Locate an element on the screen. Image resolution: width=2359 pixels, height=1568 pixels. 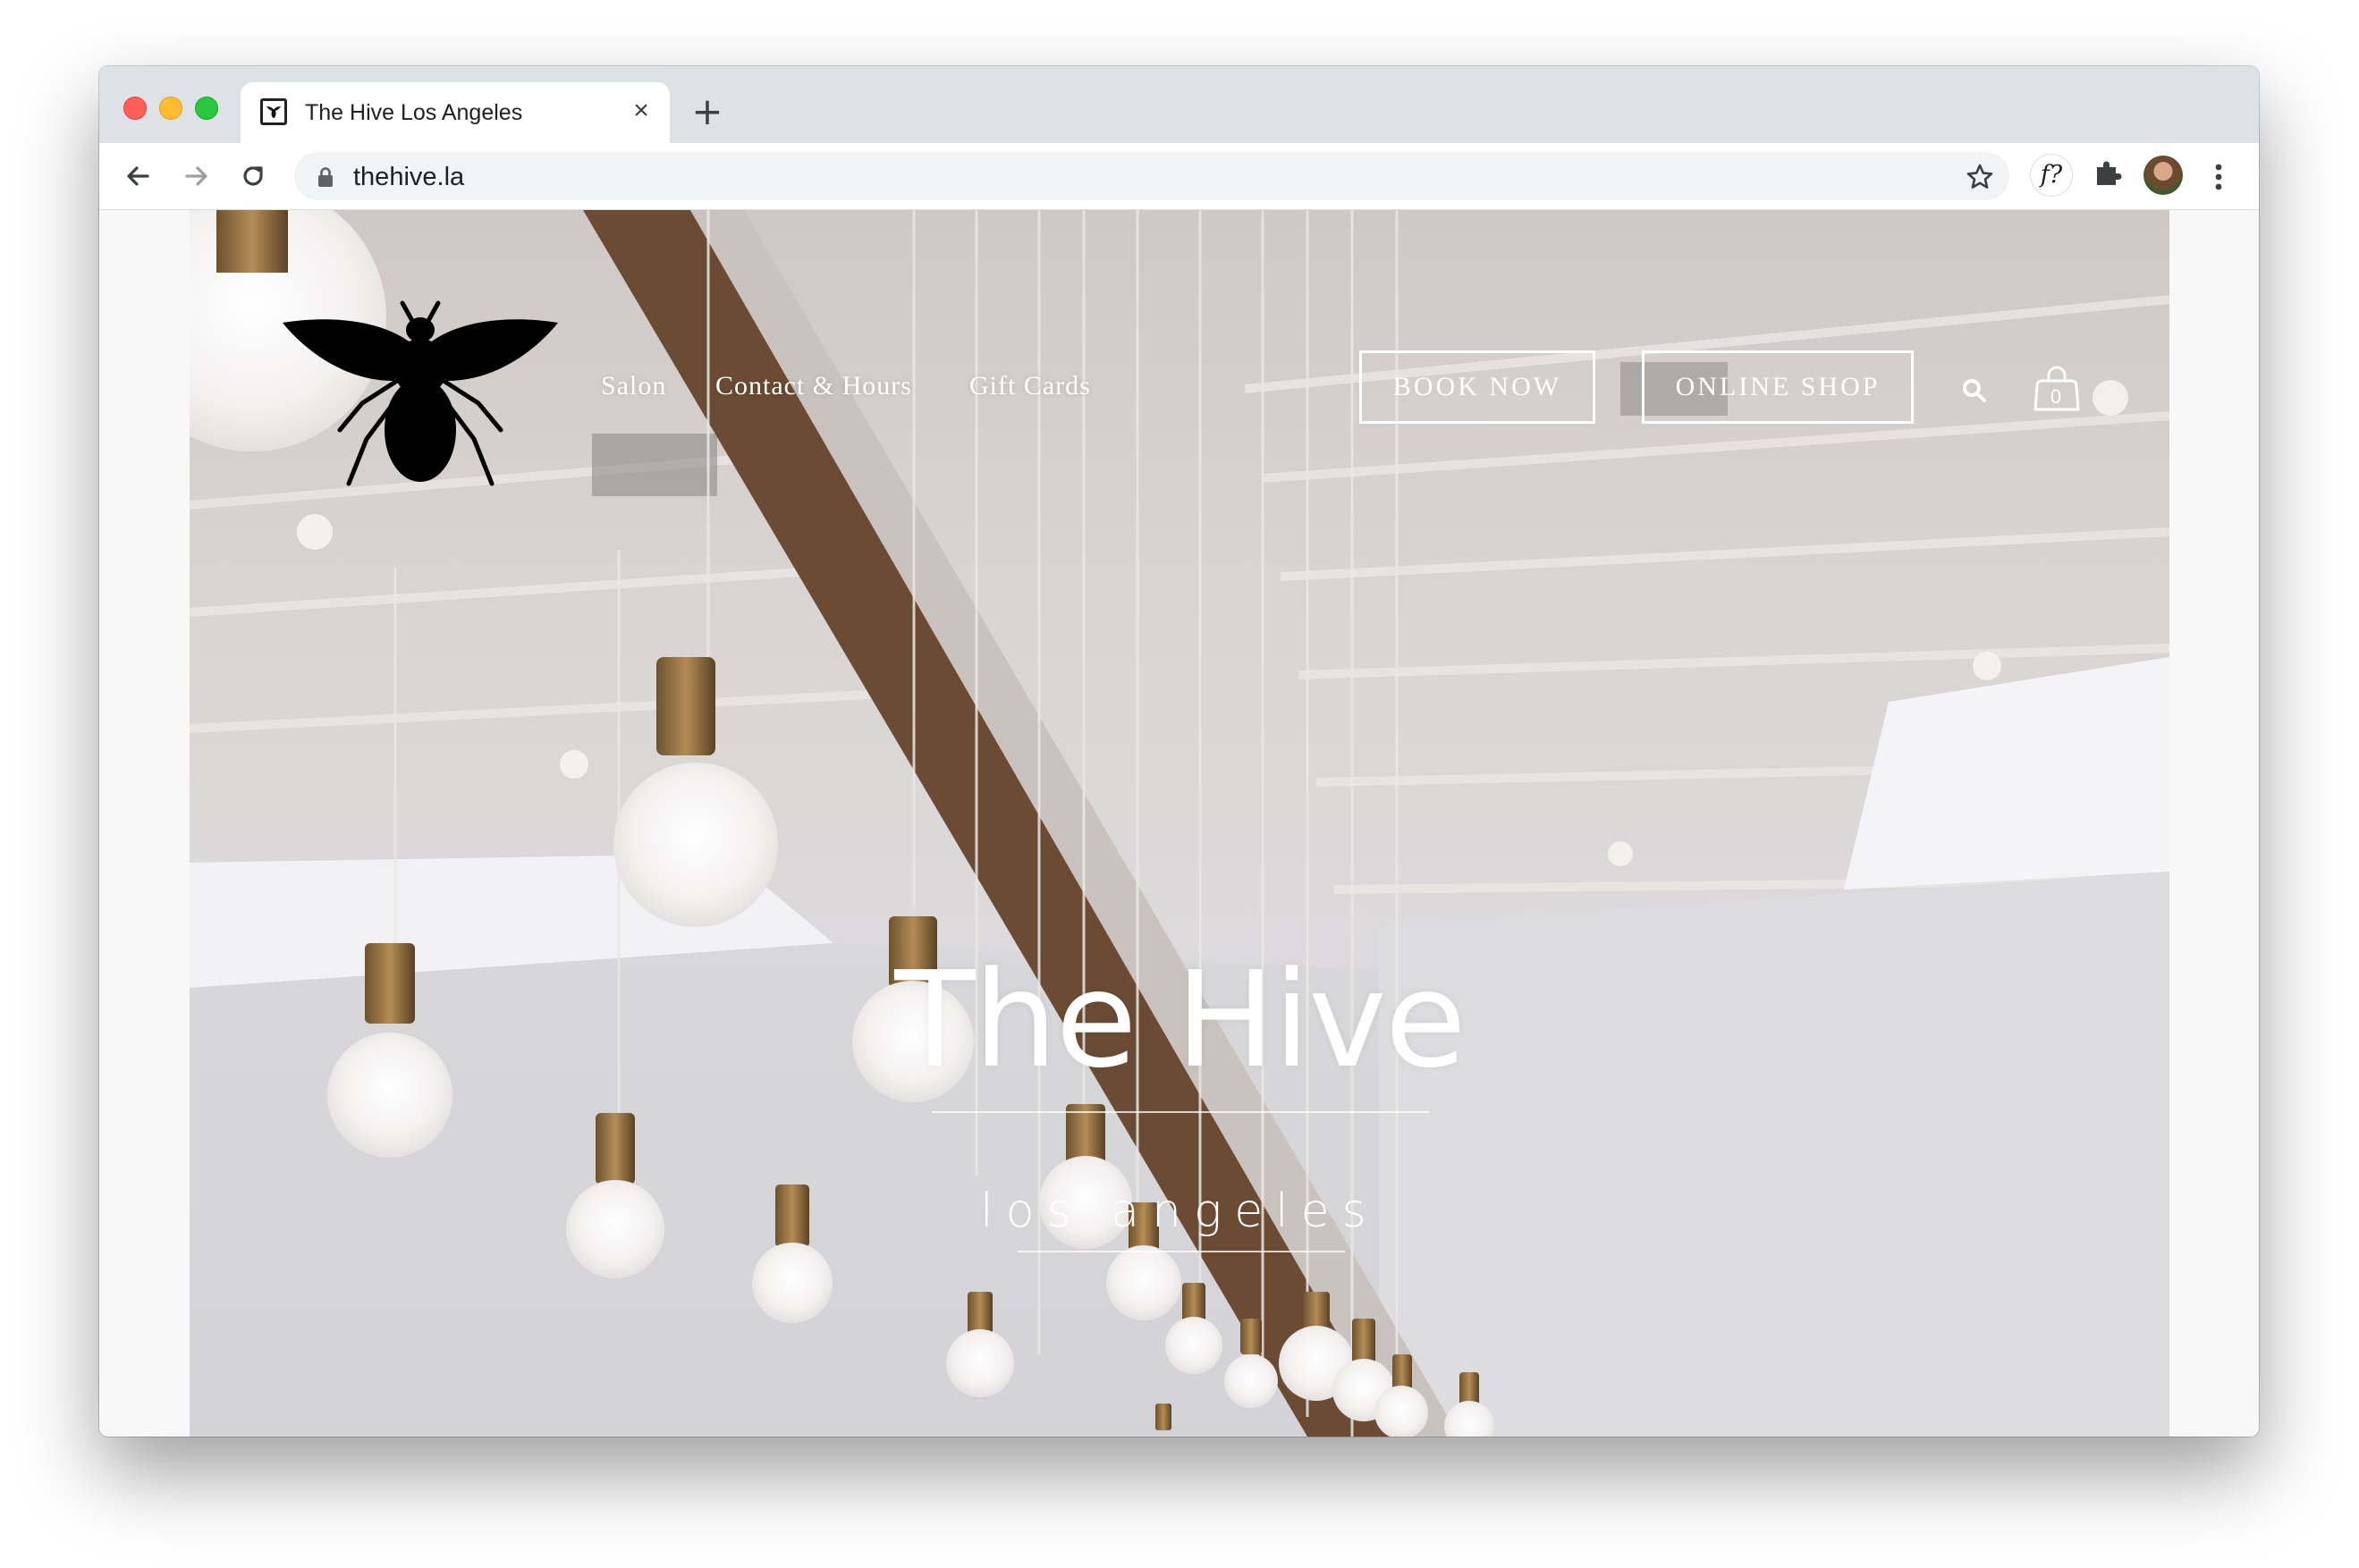
nav-link-gift-cards: Gift Cards is located at coordinates (1030, 386).